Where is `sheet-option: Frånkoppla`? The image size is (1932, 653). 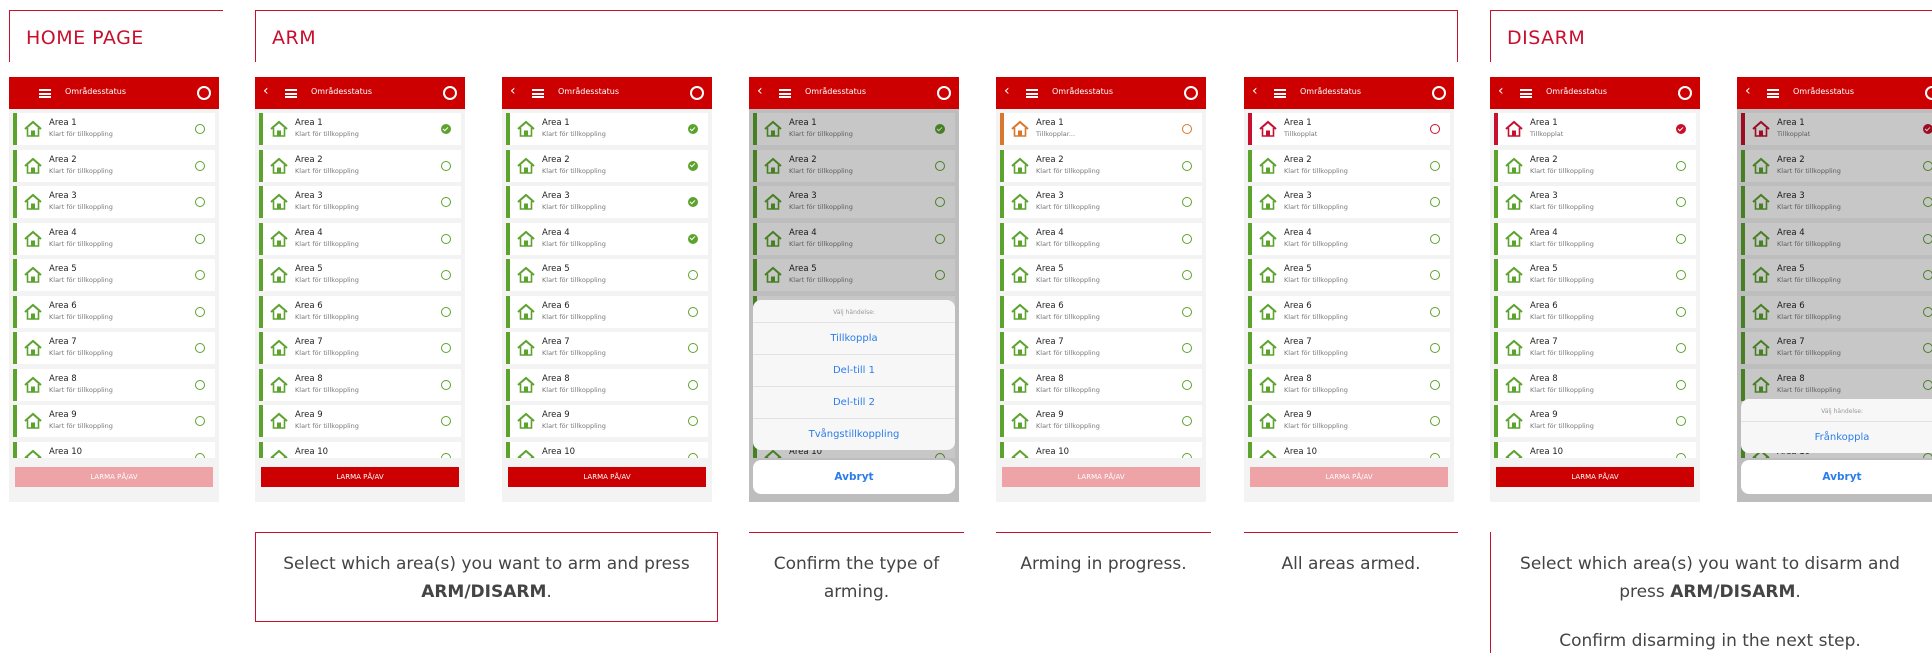 sheet-option: Frånkoppla is located at coordinates (1836, 437).